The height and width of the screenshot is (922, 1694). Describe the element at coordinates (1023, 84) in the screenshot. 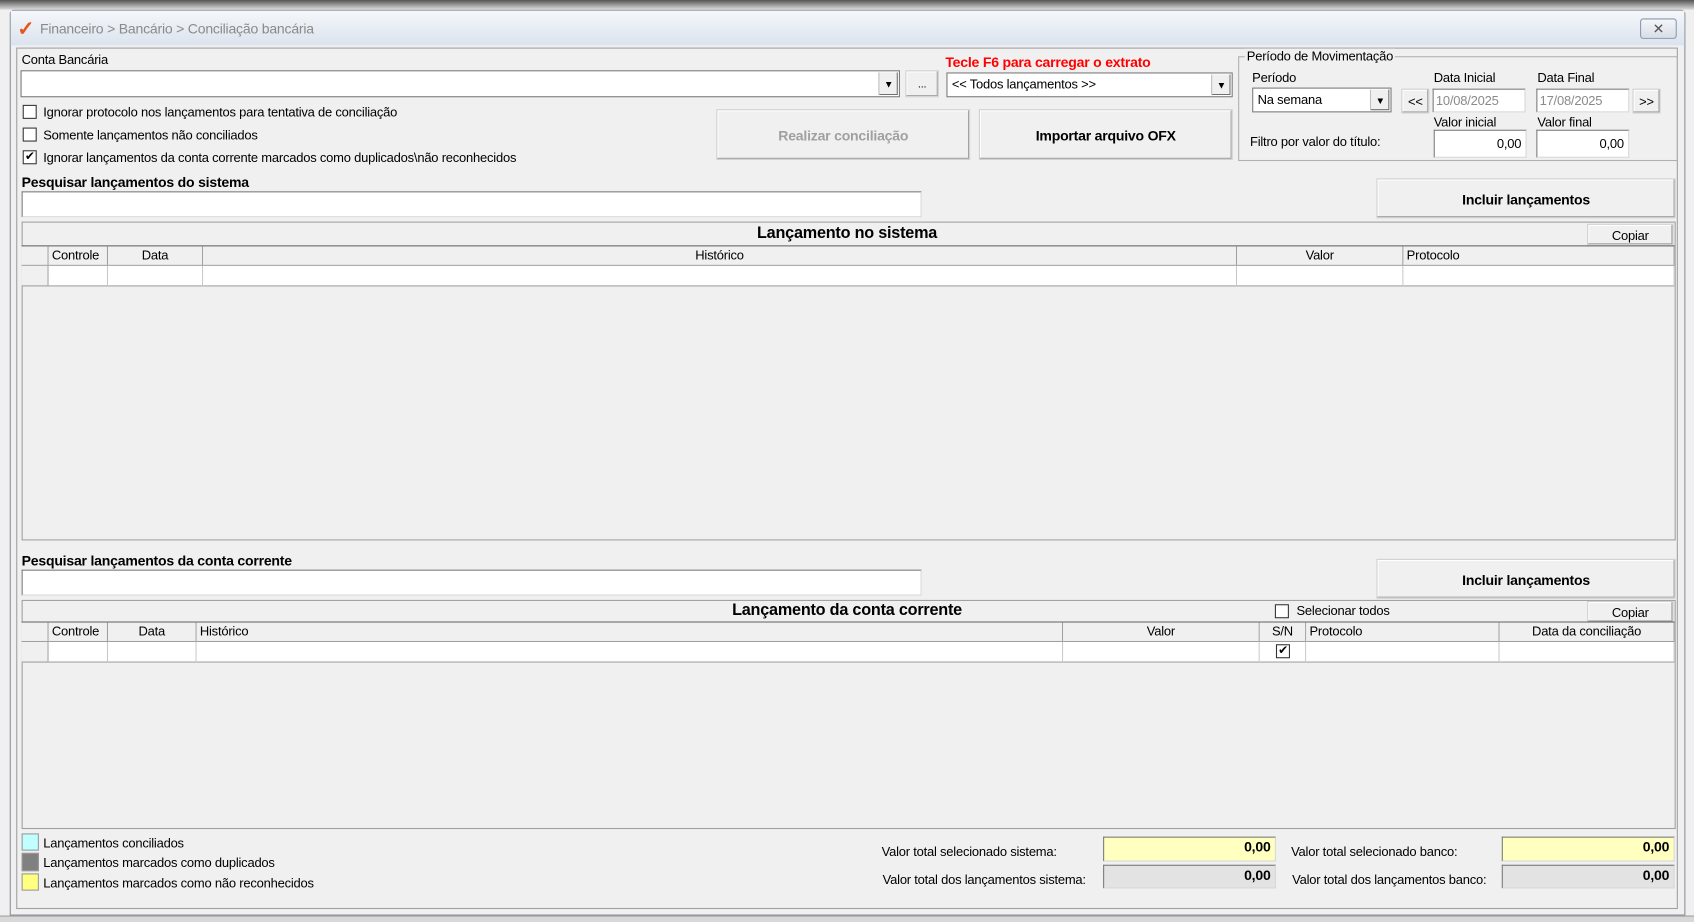

I see `extrato-filter-value: << Todos lançamentos >>` at that location.